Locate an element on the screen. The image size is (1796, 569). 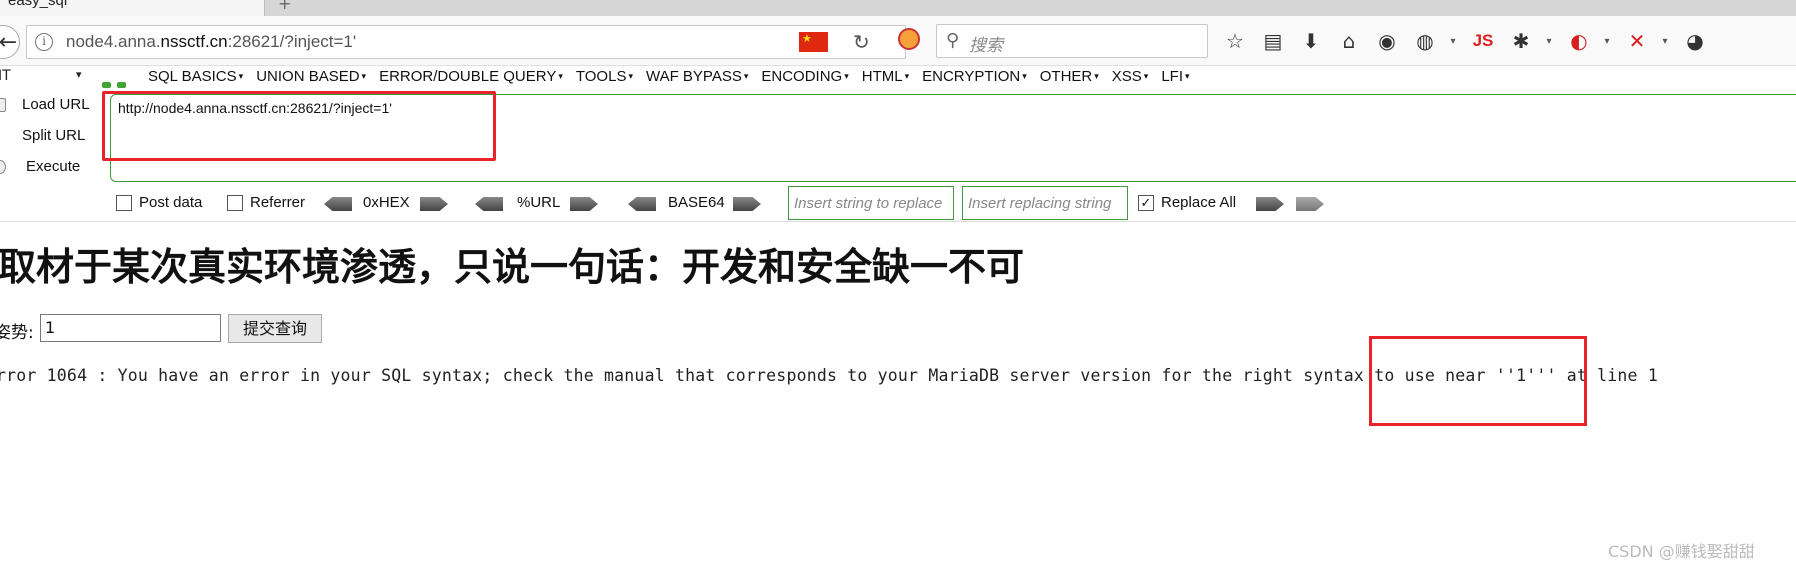
divider is located at coordinates (898, 221).